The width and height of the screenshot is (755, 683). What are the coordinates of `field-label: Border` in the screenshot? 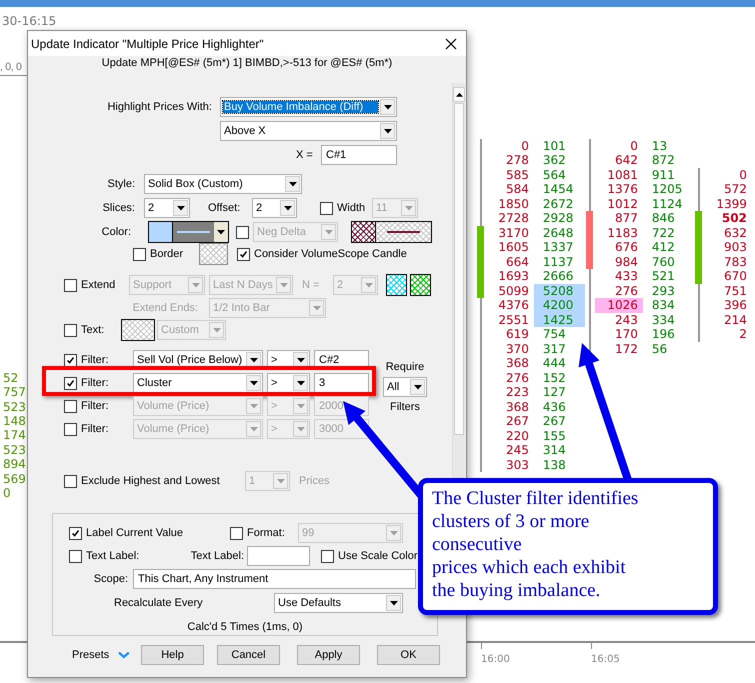 It's located at (167, 254).